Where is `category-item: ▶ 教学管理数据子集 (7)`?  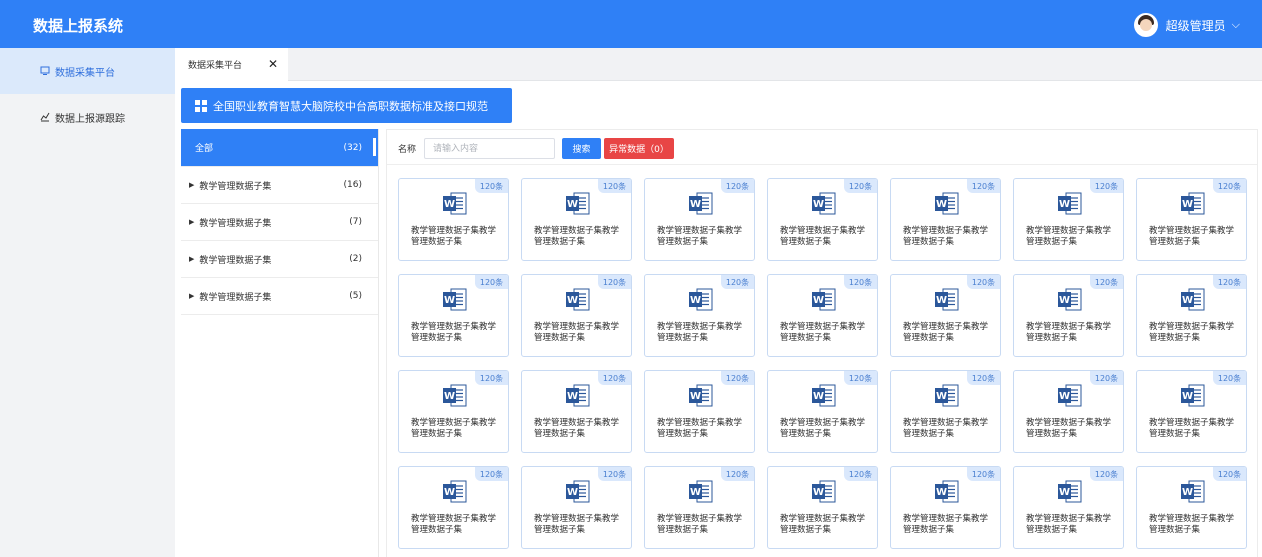 category-item: ▶ 教学管理数据子集 (7) is located at coordinates (279, 222).